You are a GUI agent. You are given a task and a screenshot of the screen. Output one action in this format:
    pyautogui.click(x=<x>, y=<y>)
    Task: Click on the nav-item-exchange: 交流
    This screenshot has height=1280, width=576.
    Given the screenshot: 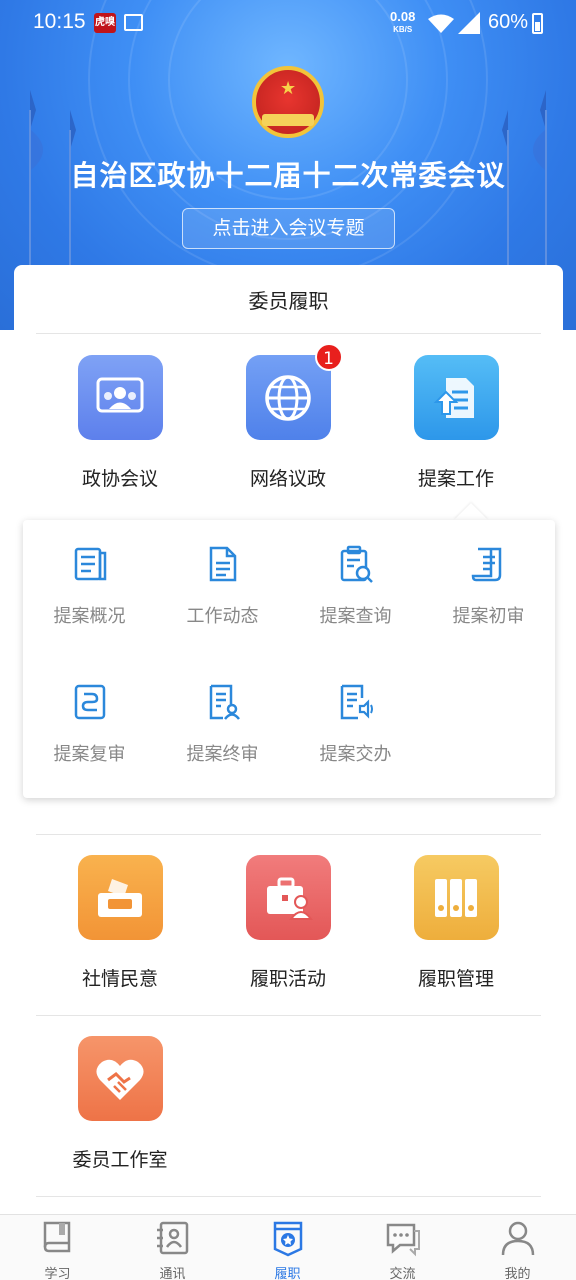 What is the action you would take?
    pyautogui.click(x=402, y=1249)
    